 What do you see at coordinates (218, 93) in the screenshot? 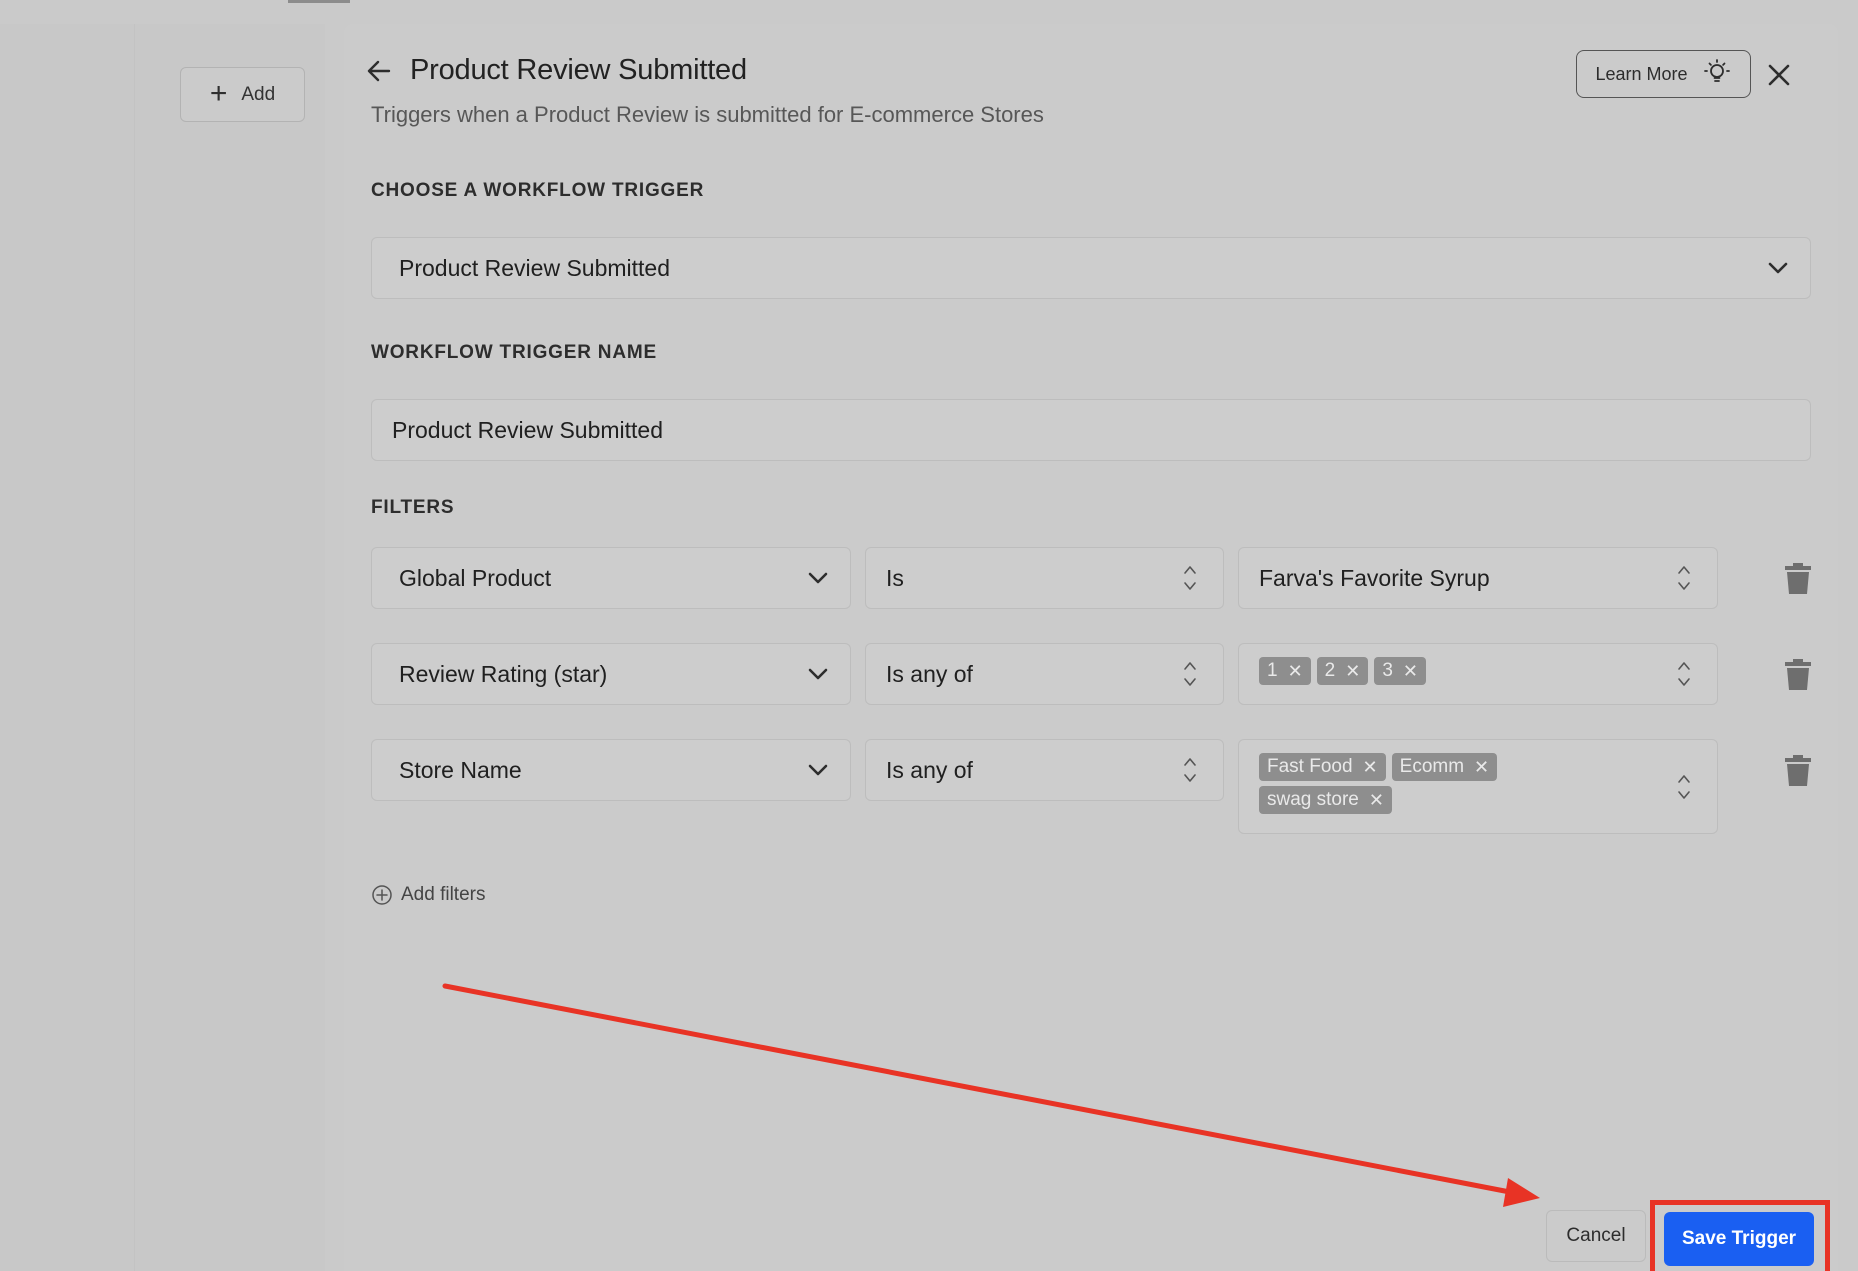
I see `plus-icon: +` at bounding box center [218, 93].